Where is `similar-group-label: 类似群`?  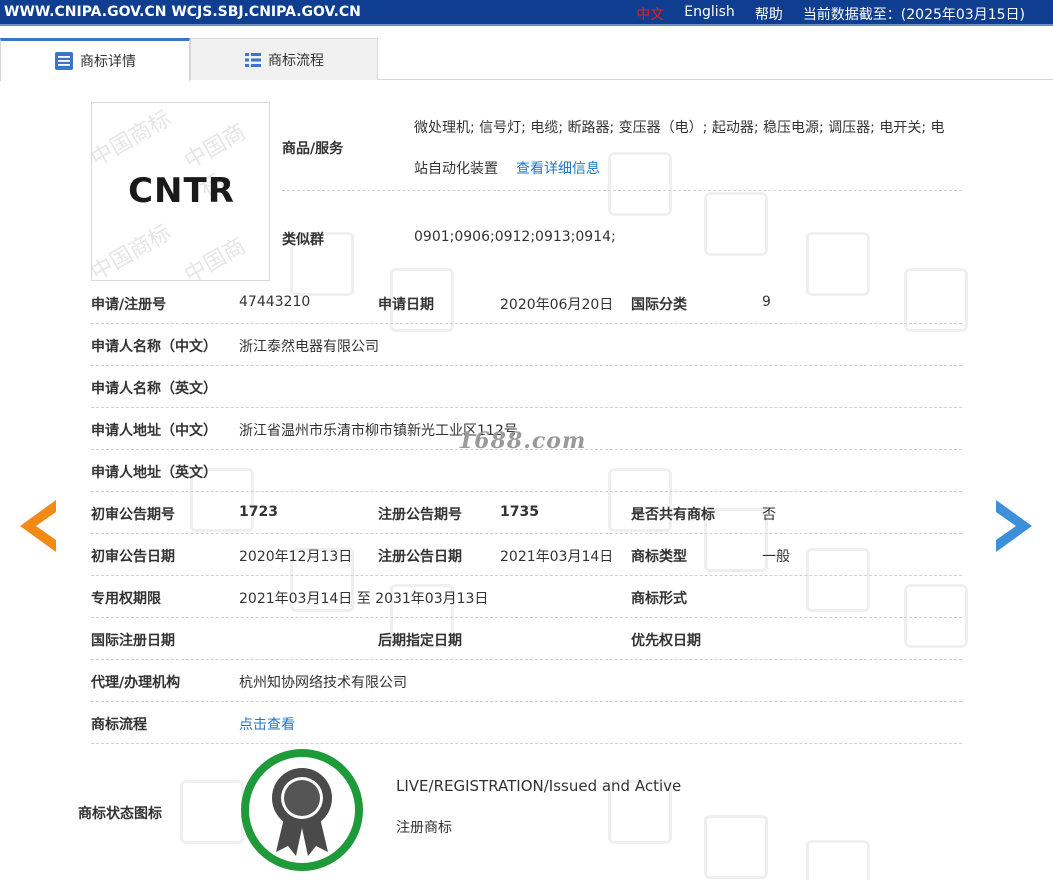
similar-group-label: 类似群 is located at coordinates (303, 240).